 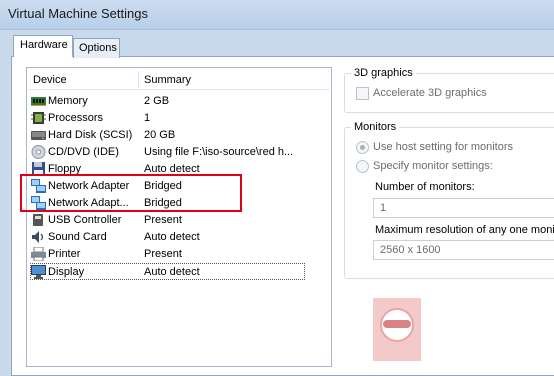 I want to click on device-row-processors: Processors 1, so click(x=168, y=118).